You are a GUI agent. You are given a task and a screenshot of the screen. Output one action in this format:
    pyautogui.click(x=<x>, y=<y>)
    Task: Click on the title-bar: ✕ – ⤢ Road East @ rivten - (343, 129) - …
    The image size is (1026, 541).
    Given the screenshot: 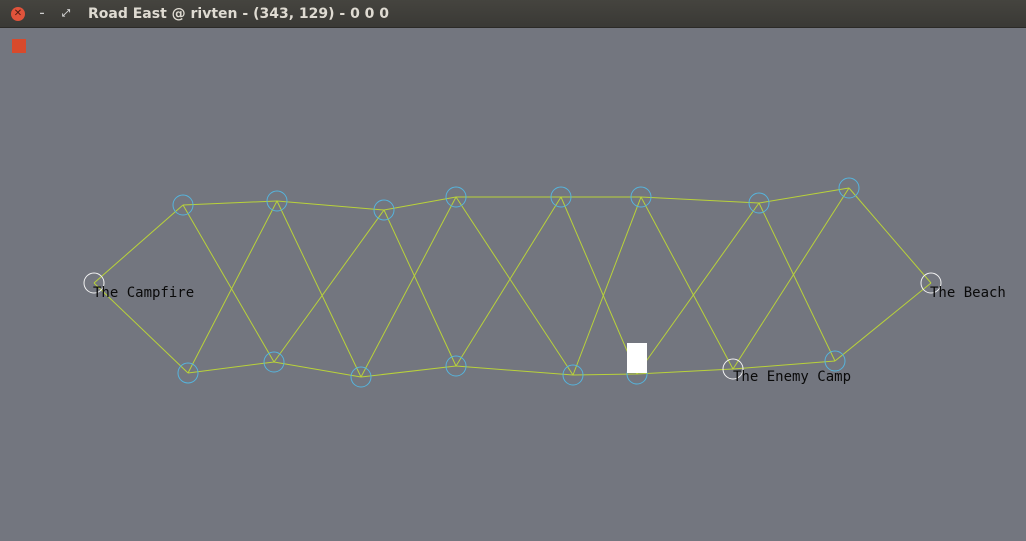 What is the action you would take?
    pyautogui.click(x=513, y=14)
    